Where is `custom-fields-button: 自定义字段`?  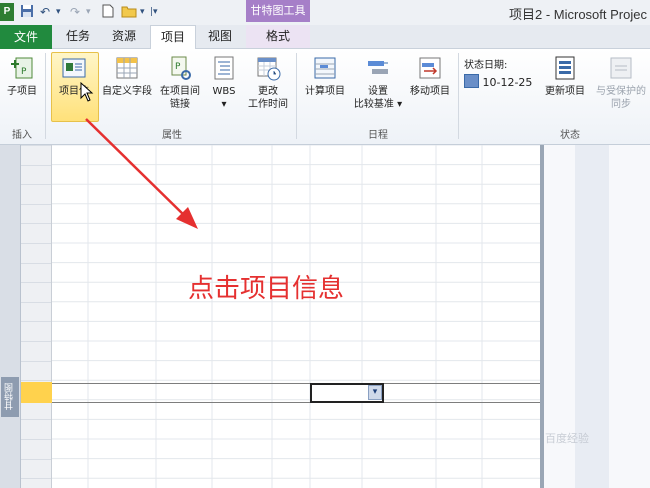 custom-fields-button: 自定义字段 is located at coordinates (127, 75).